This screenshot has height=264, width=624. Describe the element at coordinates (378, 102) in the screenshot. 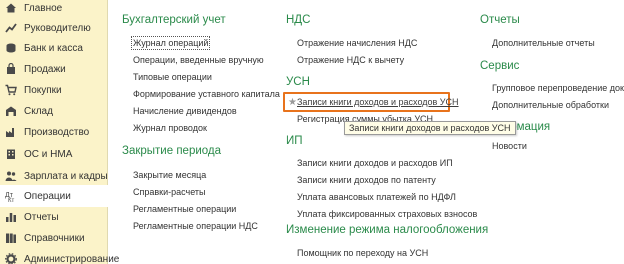

I see `link-usn-income-book: Записи книги доходов и расходов УСН` at that location.